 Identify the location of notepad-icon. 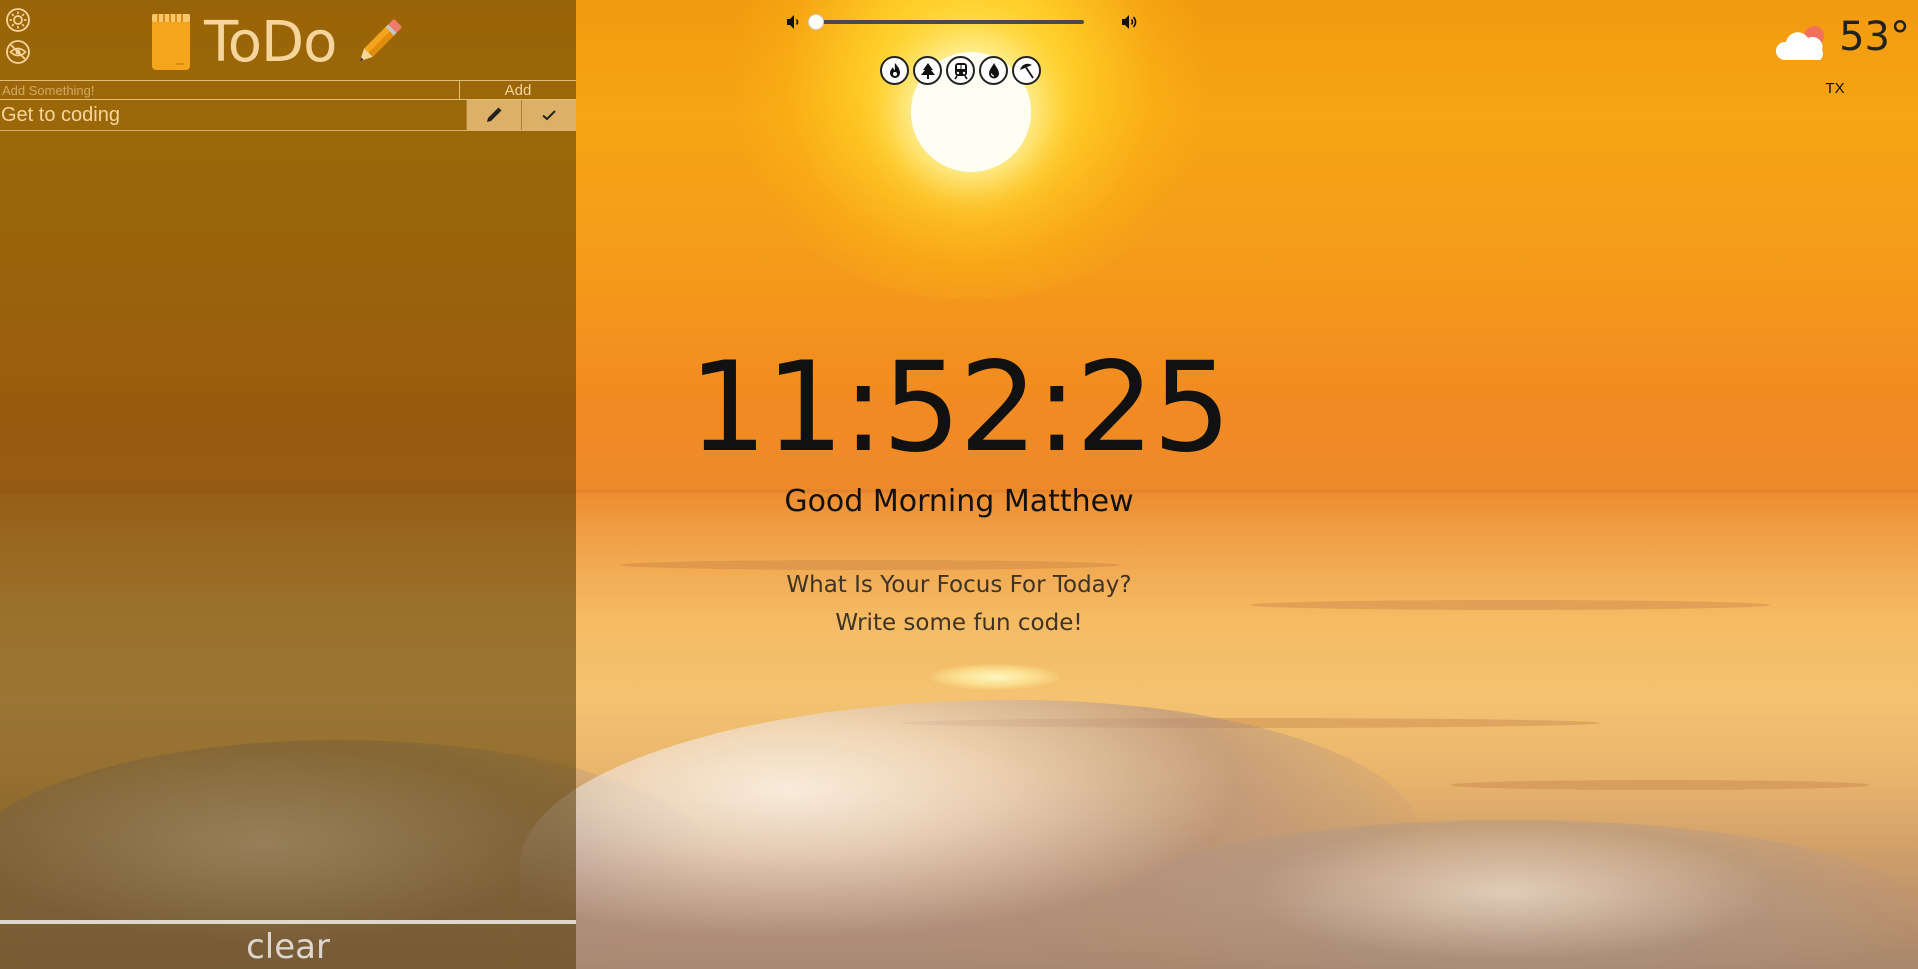
(171, 42).